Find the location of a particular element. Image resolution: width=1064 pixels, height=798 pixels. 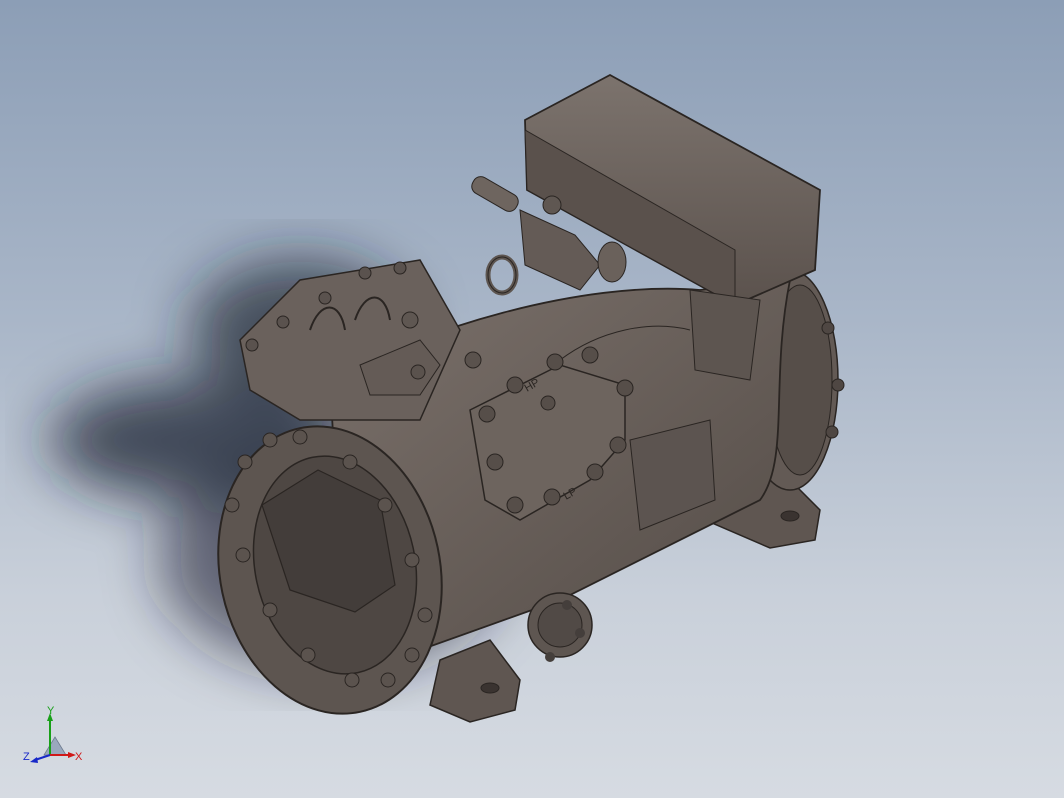

mounting-foot-front is located at coordinates (475, 681).